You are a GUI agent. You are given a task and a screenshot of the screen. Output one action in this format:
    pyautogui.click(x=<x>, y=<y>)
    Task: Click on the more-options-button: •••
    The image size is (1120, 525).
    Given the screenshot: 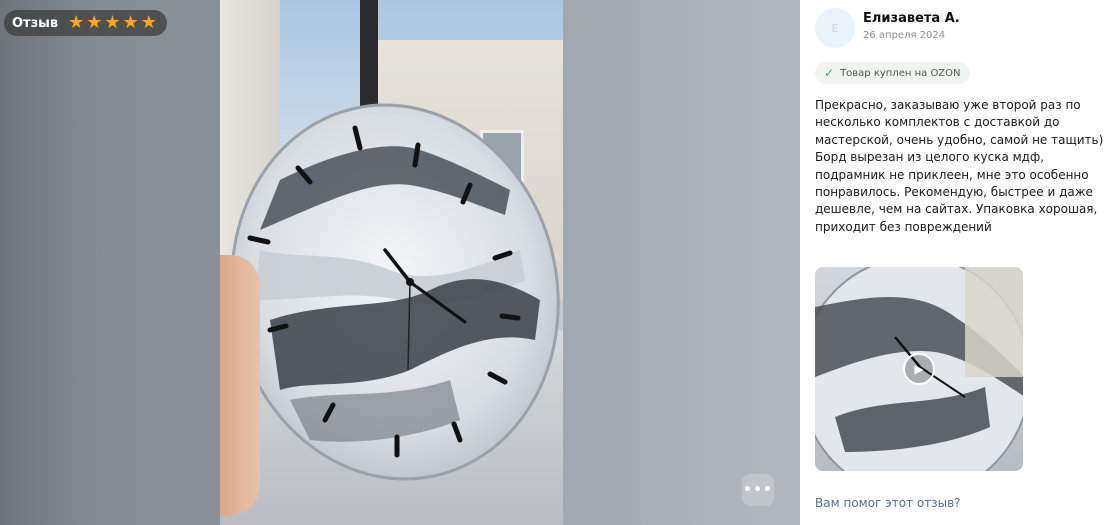 What is the action you would take?
    pyautogui.click(x=758, y=490)
    